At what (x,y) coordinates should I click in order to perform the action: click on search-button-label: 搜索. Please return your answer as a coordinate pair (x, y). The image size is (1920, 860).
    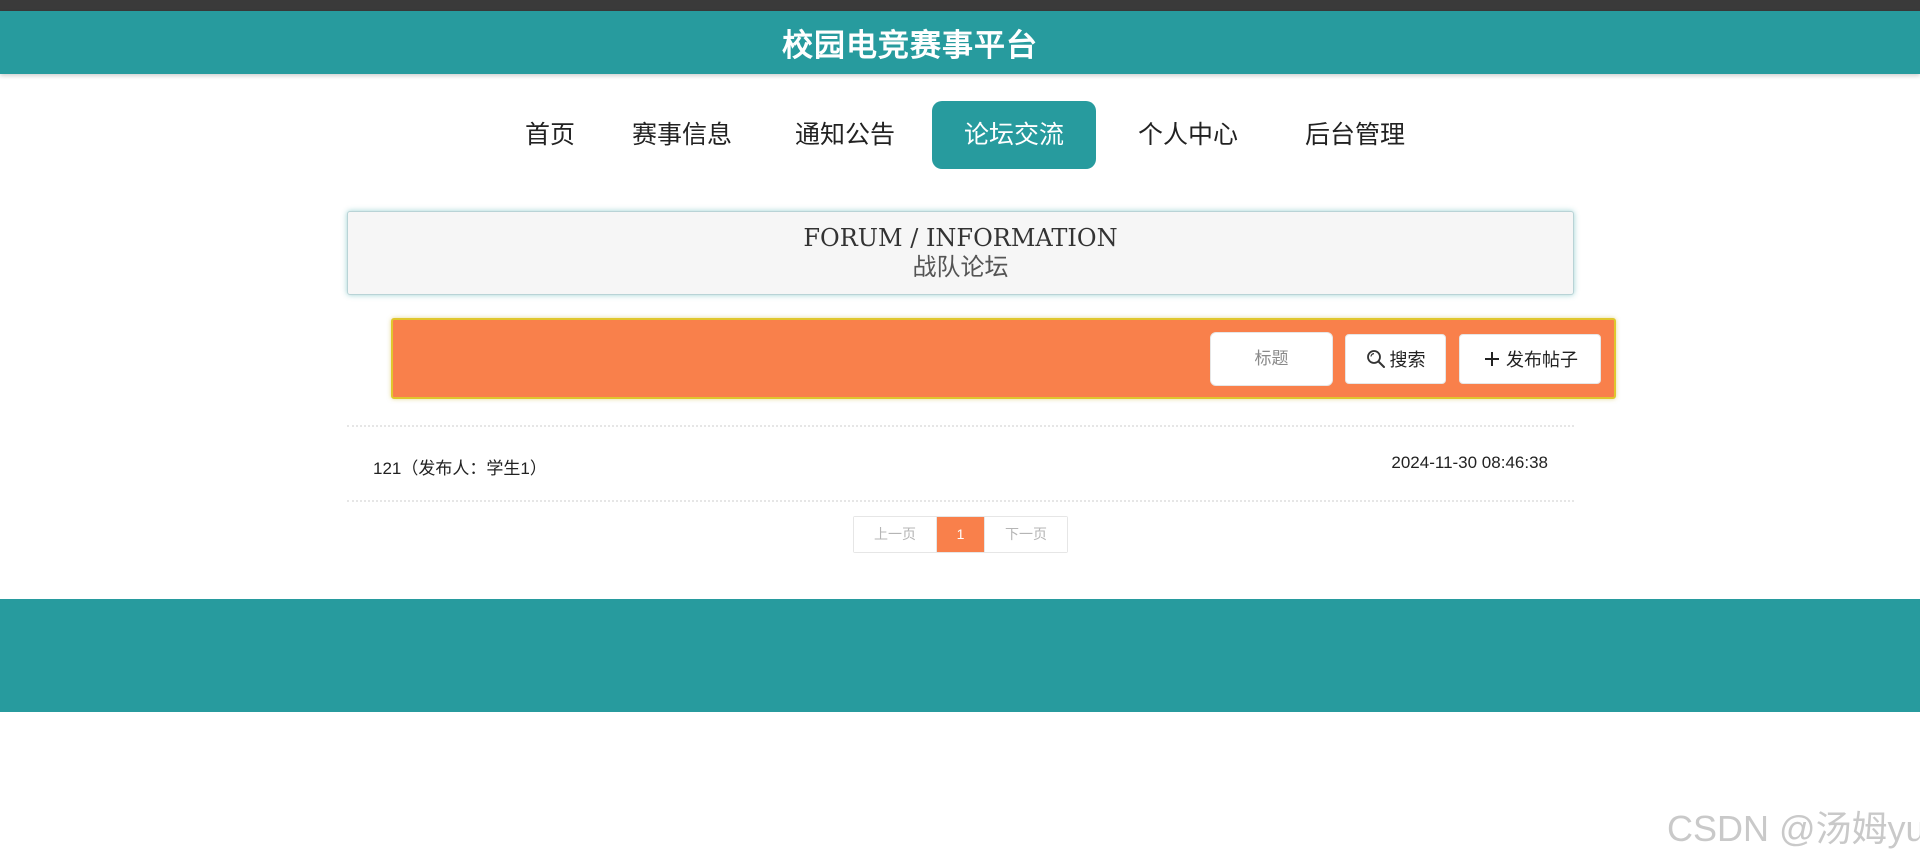
    Looking at the image, I should click on (1407, 360).